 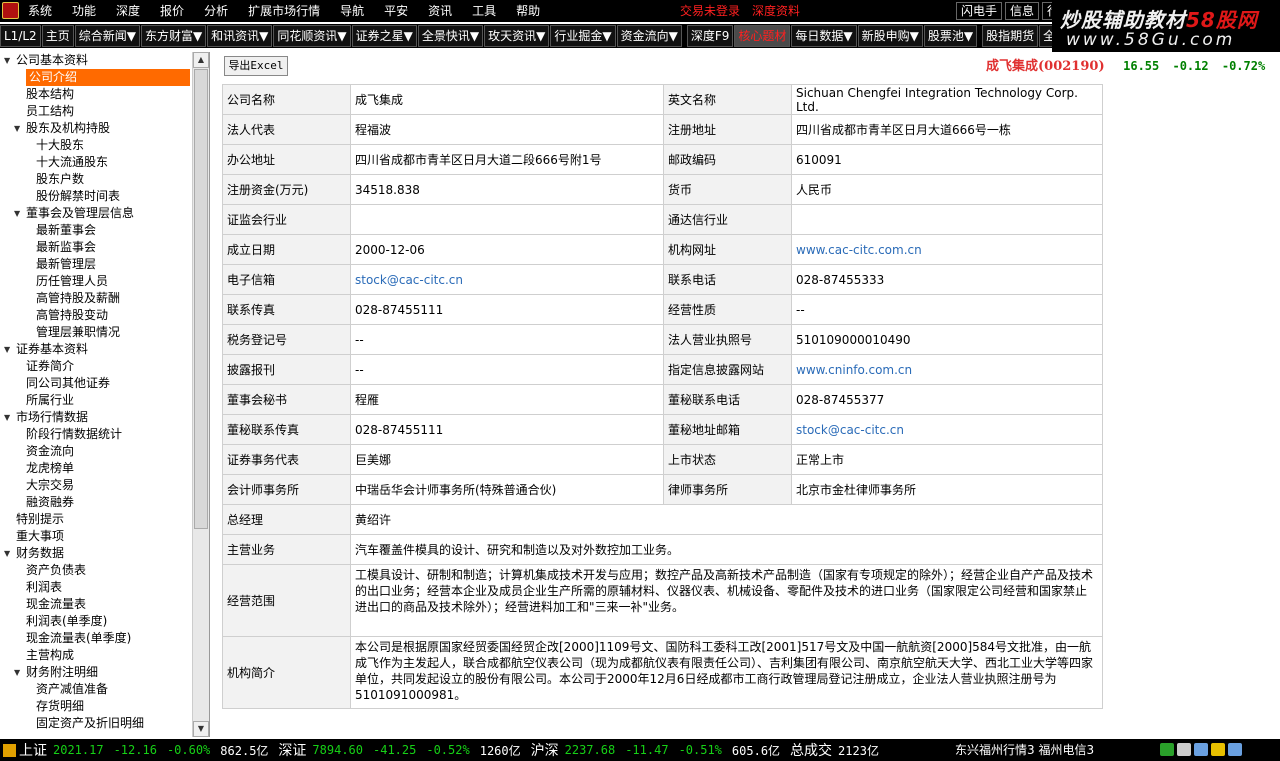 I want to click on depth-data-link: 深度资料, so click(x=776, y=11).